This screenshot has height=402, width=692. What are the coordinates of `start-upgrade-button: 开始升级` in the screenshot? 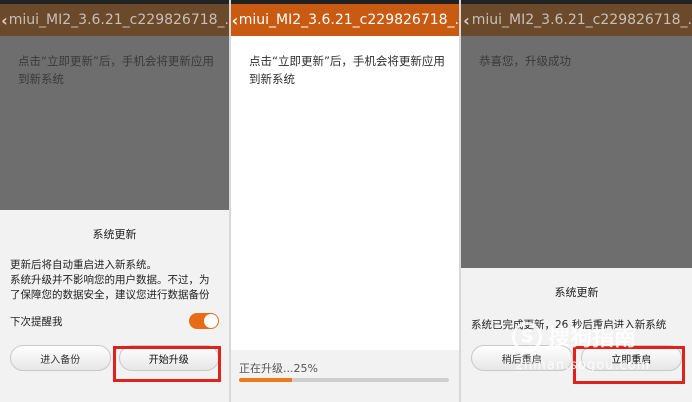 It's located at (168, 358).